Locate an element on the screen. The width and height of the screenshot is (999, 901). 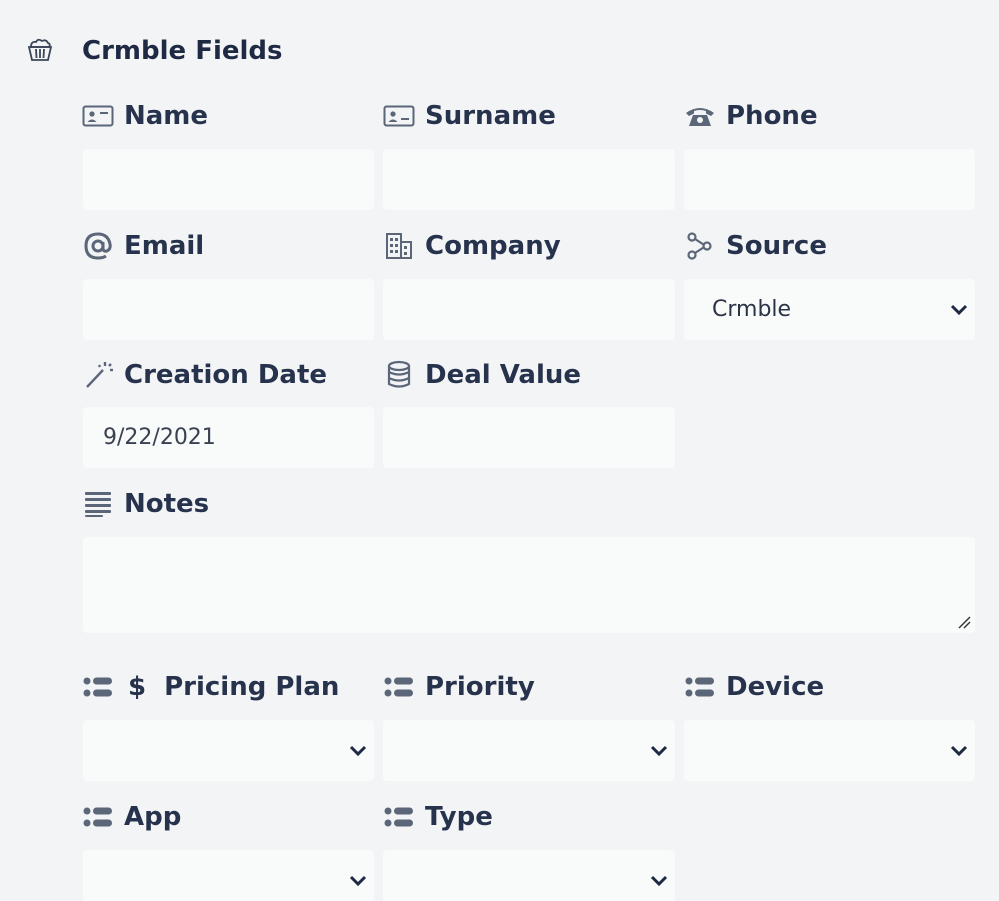
device-label: Device is located at coordinates (754, 687).